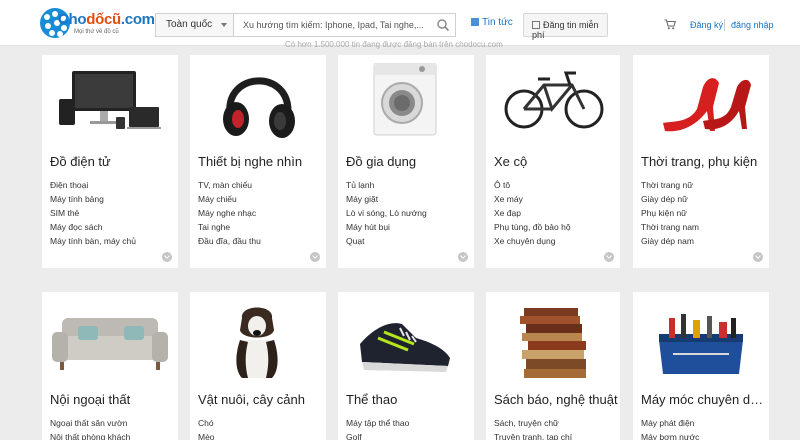 The image size is (800, 440). I want to click on subcategory-list: Sách, truyện chữ Truyện tranh, tạp chí, so click(533, 428).